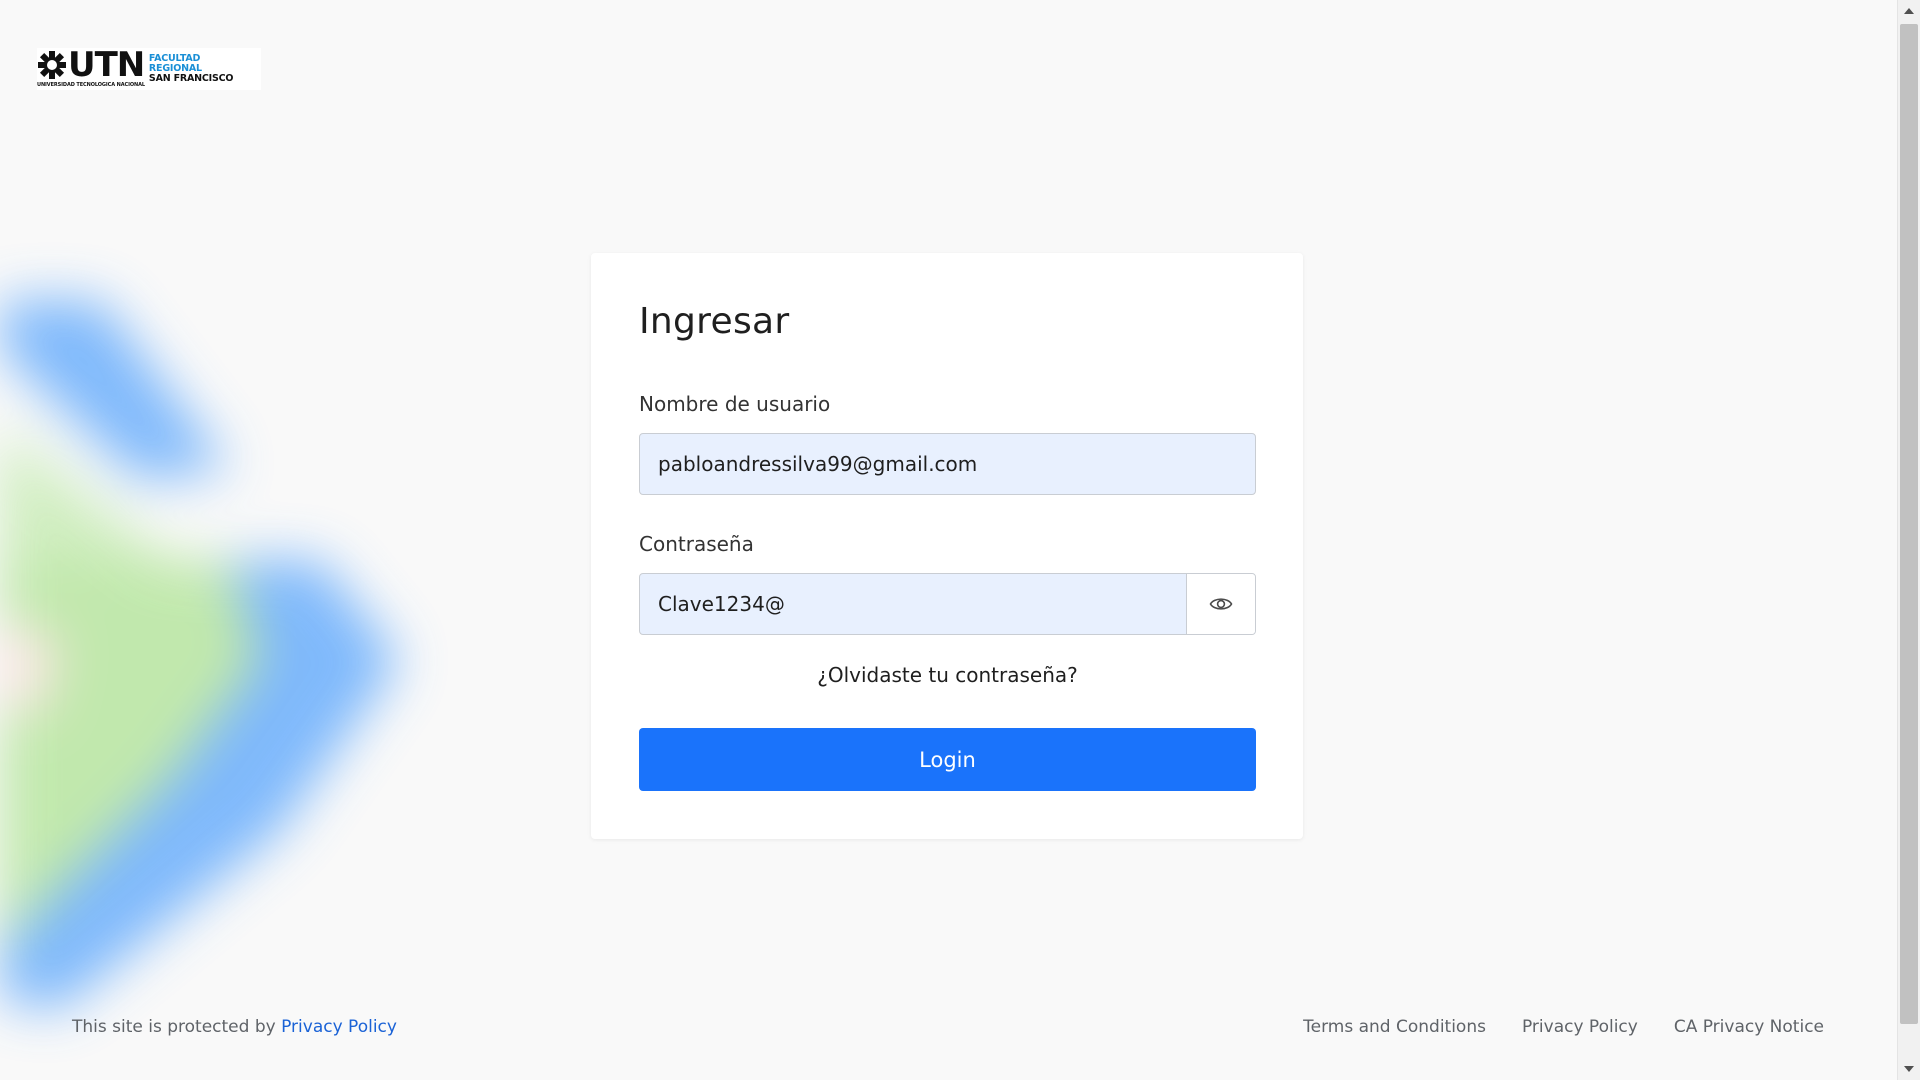  I want to click on vertical-scrollbar, so click(1908, 540).